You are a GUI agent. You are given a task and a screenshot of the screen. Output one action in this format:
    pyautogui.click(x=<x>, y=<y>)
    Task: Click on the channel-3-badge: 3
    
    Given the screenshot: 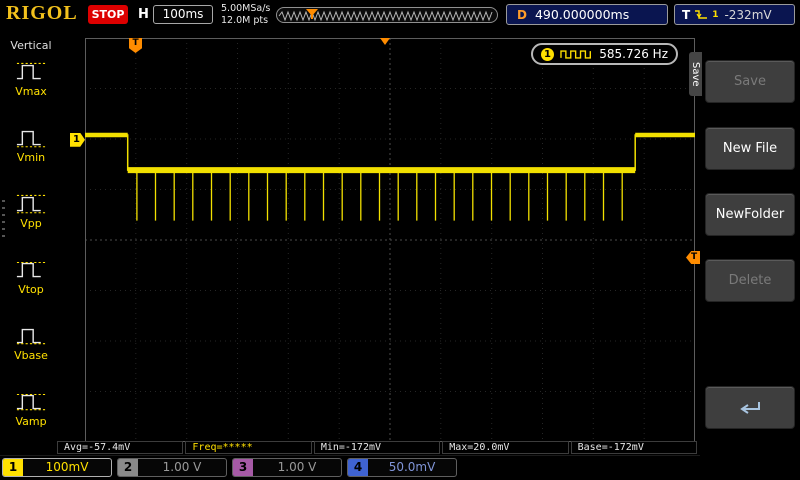 What is the action you would take?
    pyautogui.click(x=243, y=467)
    